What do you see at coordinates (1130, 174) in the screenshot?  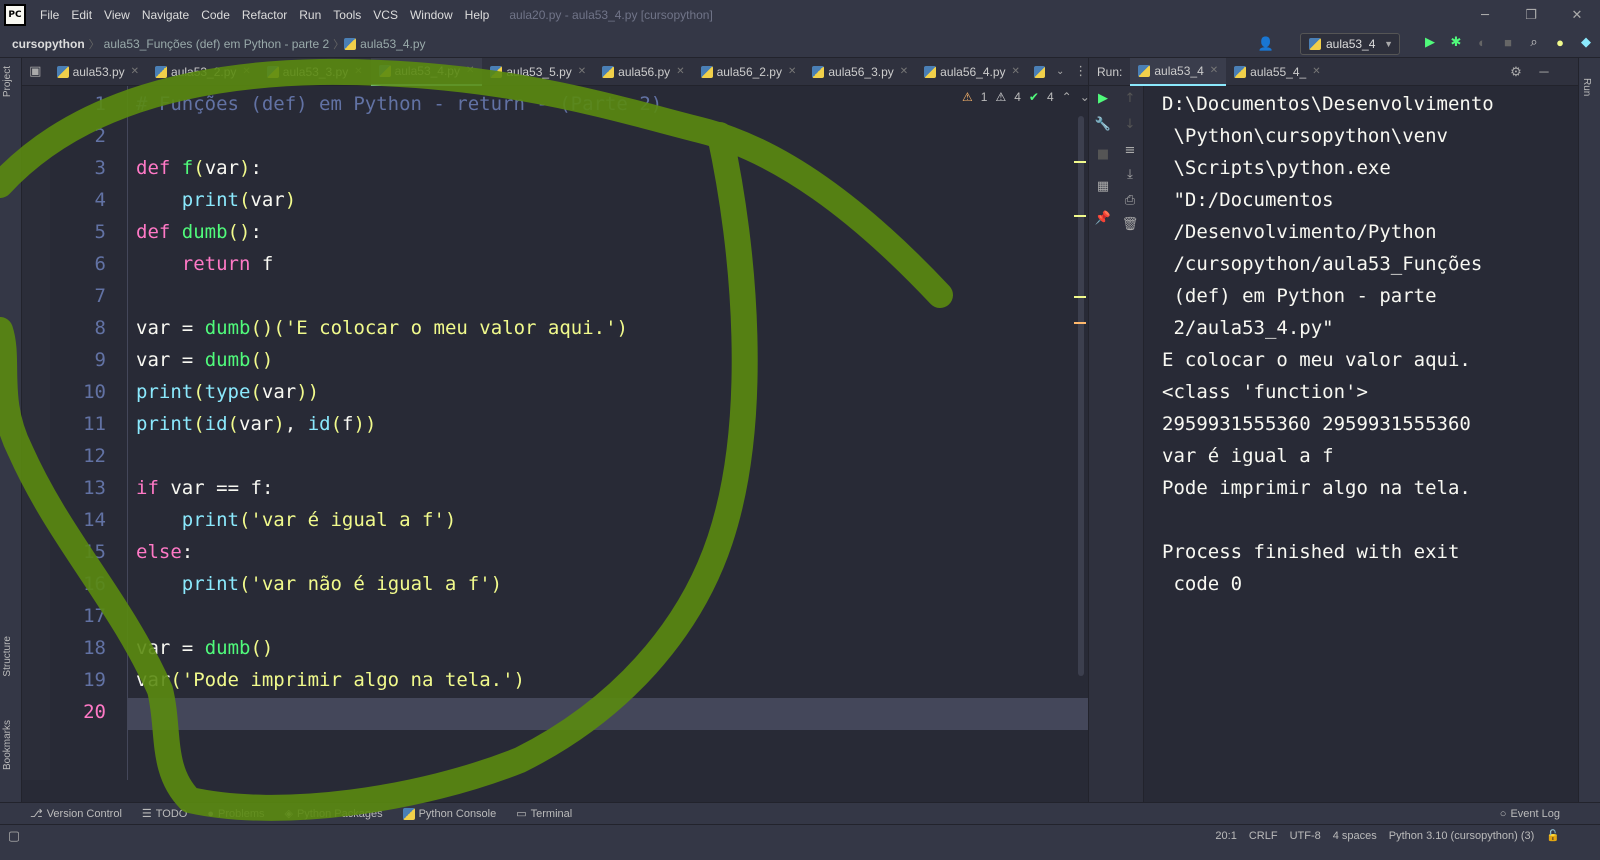 I see `scroll-to-end-icon: ⤓` at bounding box center [1130, 174].